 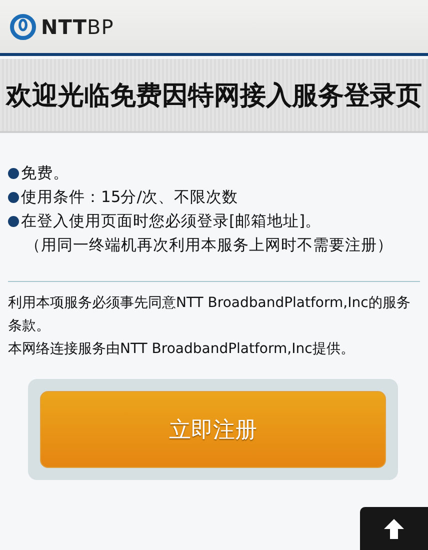 What do you see at coordinates (213, 429) in the screenshot?
I see `register-button: 立即注册` at bounding box center [213, 429].